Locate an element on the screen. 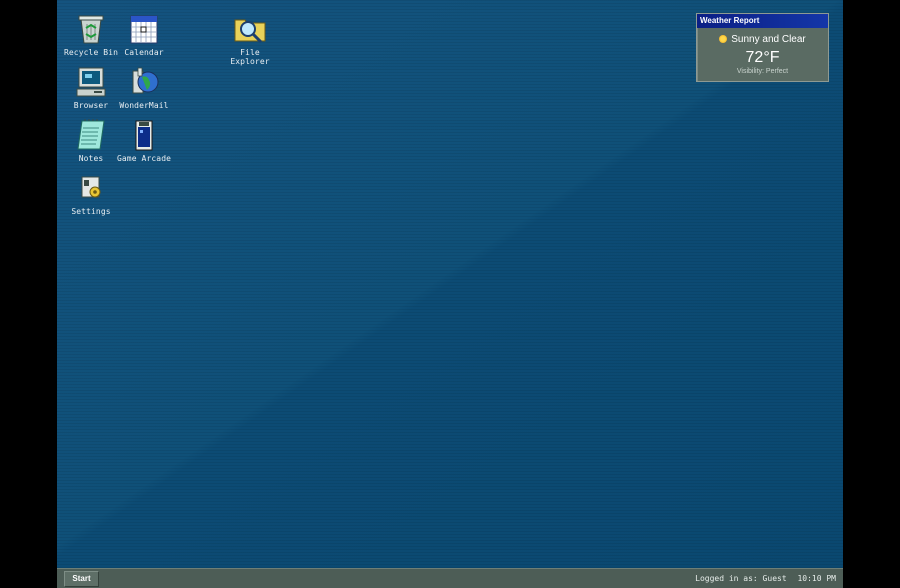  taskbar: Start Logged in as: Guest 10:10 PM is located at coordinates (450, 578).